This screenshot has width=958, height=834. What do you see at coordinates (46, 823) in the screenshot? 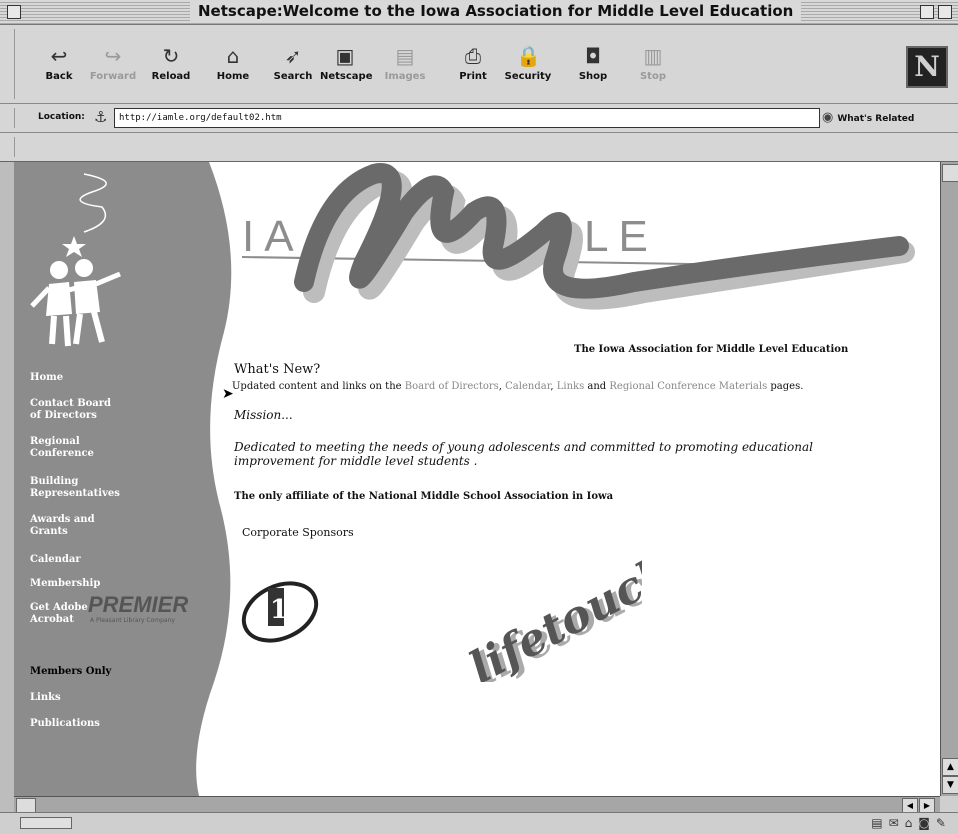
I see `progress-bar` at bounding box center [46, 823].